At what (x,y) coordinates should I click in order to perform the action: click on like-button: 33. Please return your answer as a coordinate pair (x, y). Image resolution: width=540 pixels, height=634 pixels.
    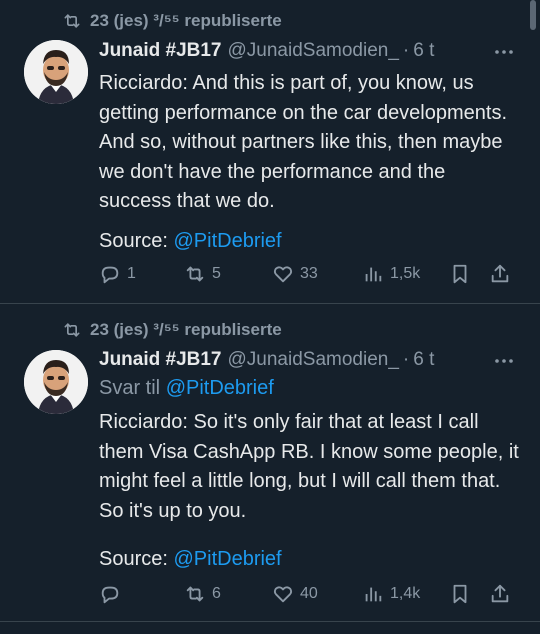
    Looking at the image, I should click on (295, 274).